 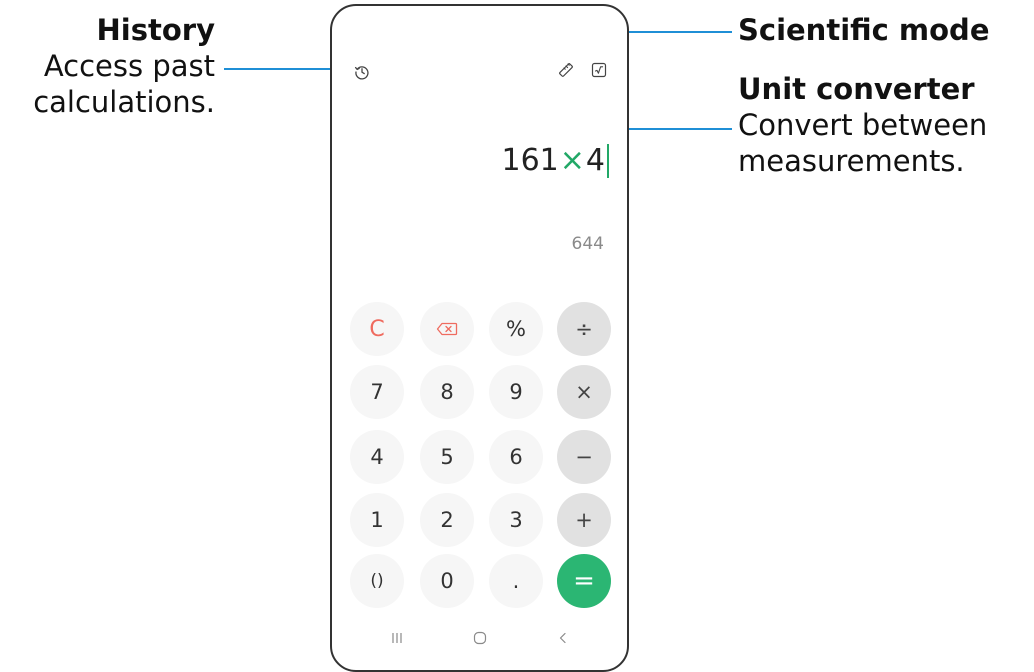 I want to click on key-0: 0, so click(x=447, y=581).